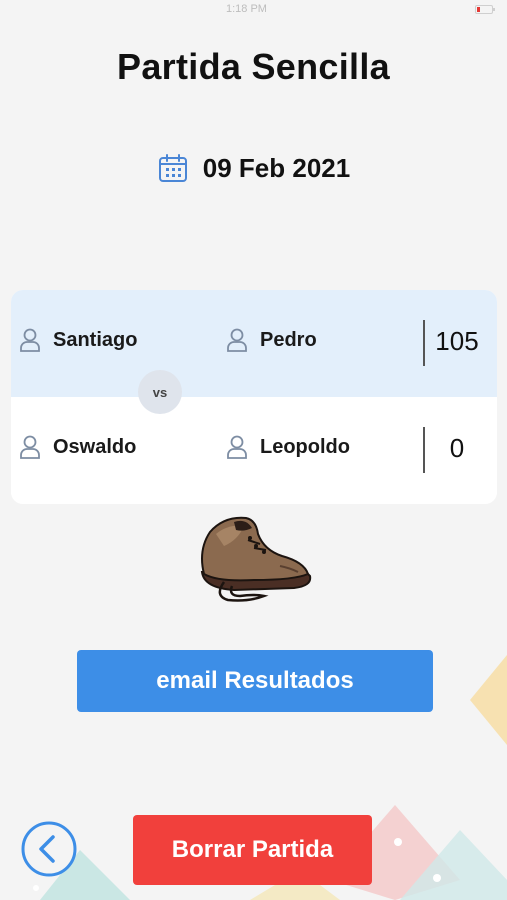  What do you see at coordinates (246, 9) in the screenshot?
I see `status-time: 1:18 PM` at bounding box center [246, 9].